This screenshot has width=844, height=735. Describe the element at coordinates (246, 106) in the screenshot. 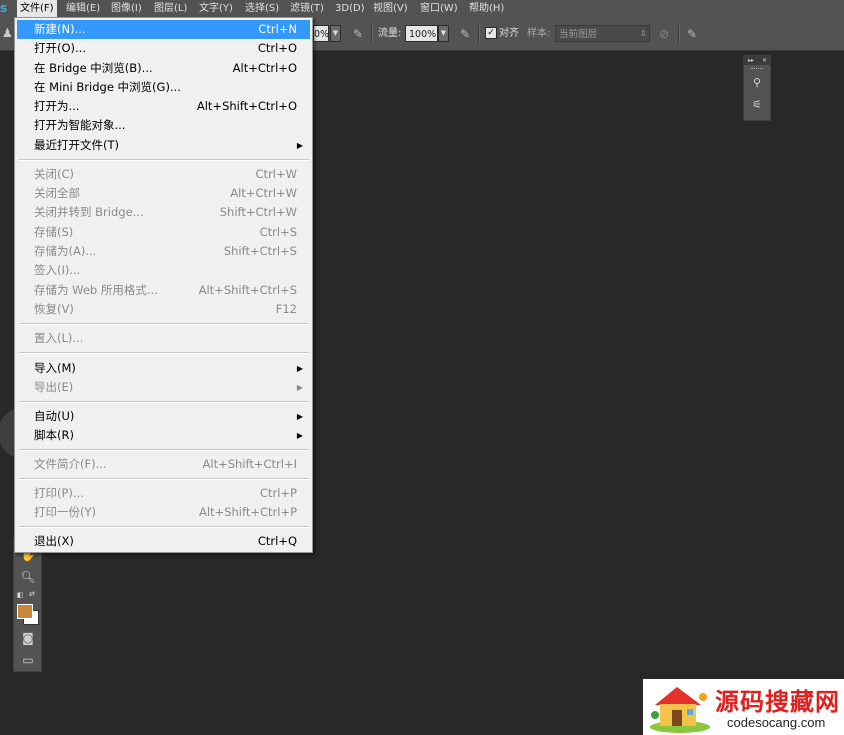

I see `menu-item-shortcut: Alt+Shift+Ctrl+O` at that location.